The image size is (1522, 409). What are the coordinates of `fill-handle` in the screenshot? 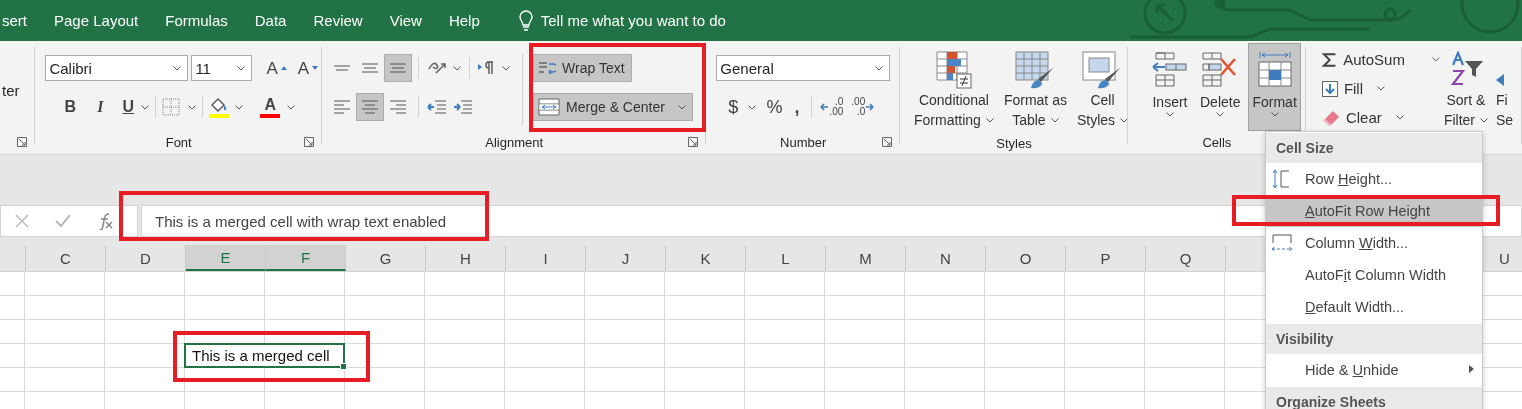 It's located at (343, 366).